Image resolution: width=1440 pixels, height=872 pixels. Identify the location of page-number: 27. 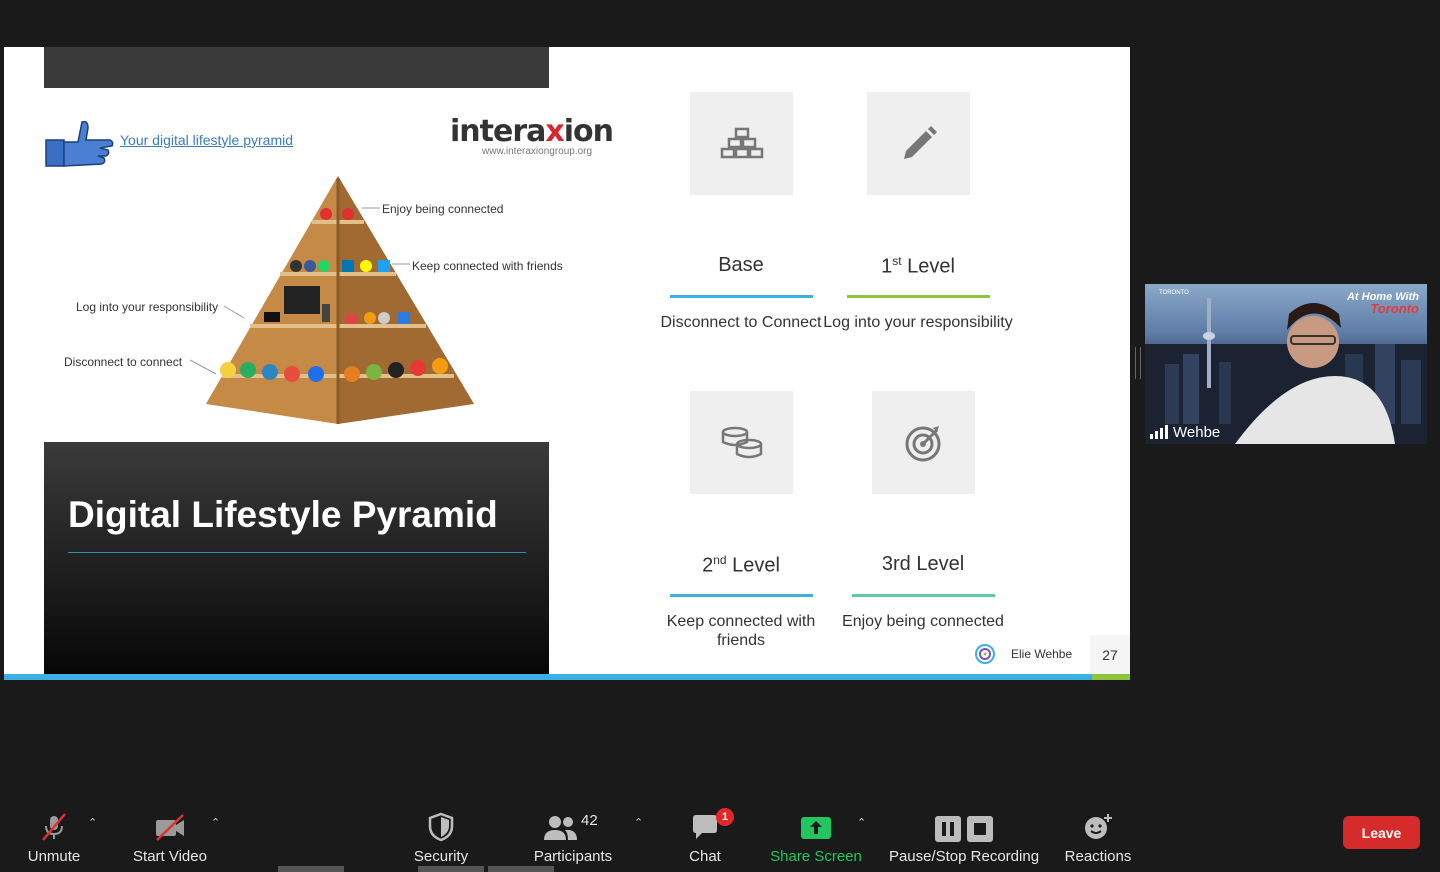
(1110, 654).